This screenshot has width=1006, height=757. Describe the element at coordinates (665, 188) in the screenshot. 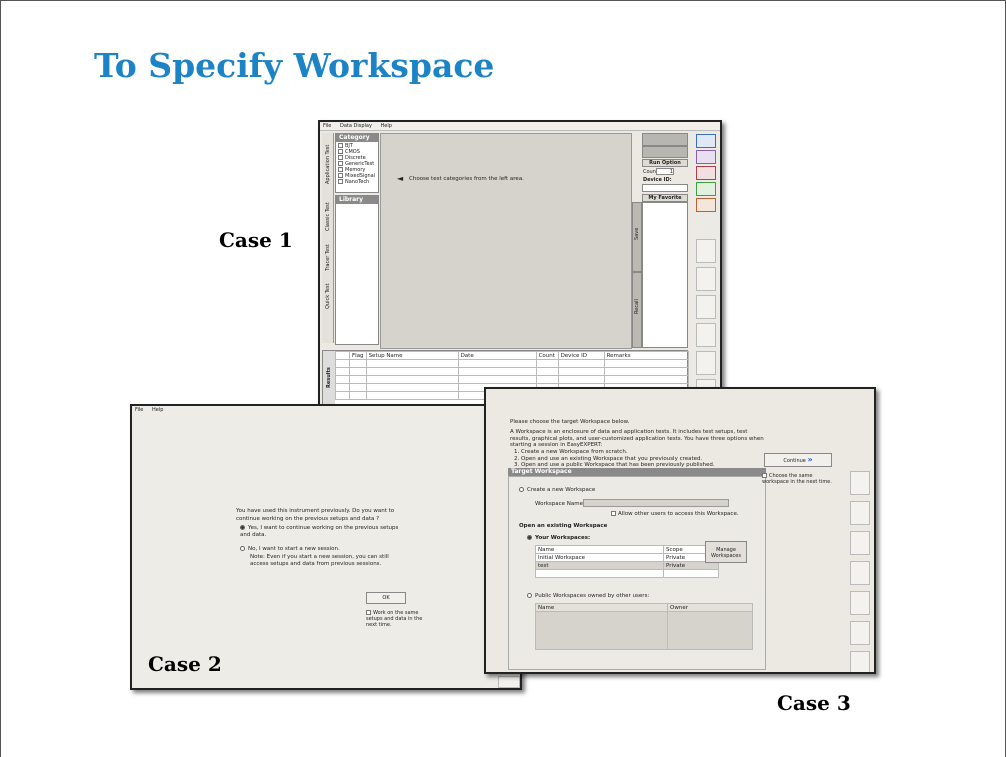

I see `device-id-field` at that location.